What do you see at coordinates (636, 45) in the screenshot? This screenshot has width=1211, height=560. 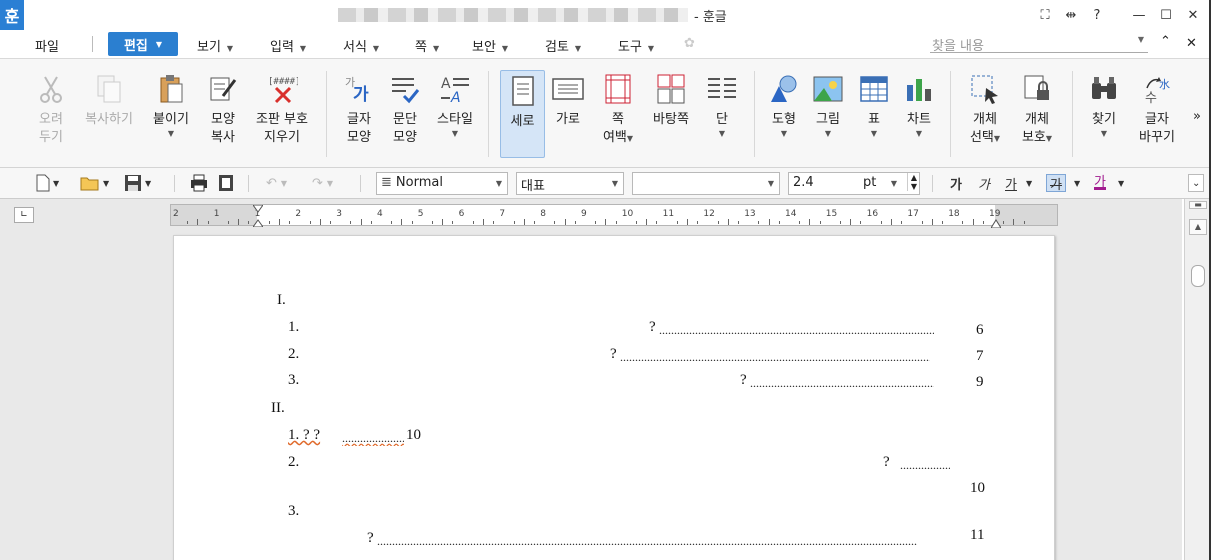 I see `menu-tools: 도구 ▼` at bounding box center [636, 45].